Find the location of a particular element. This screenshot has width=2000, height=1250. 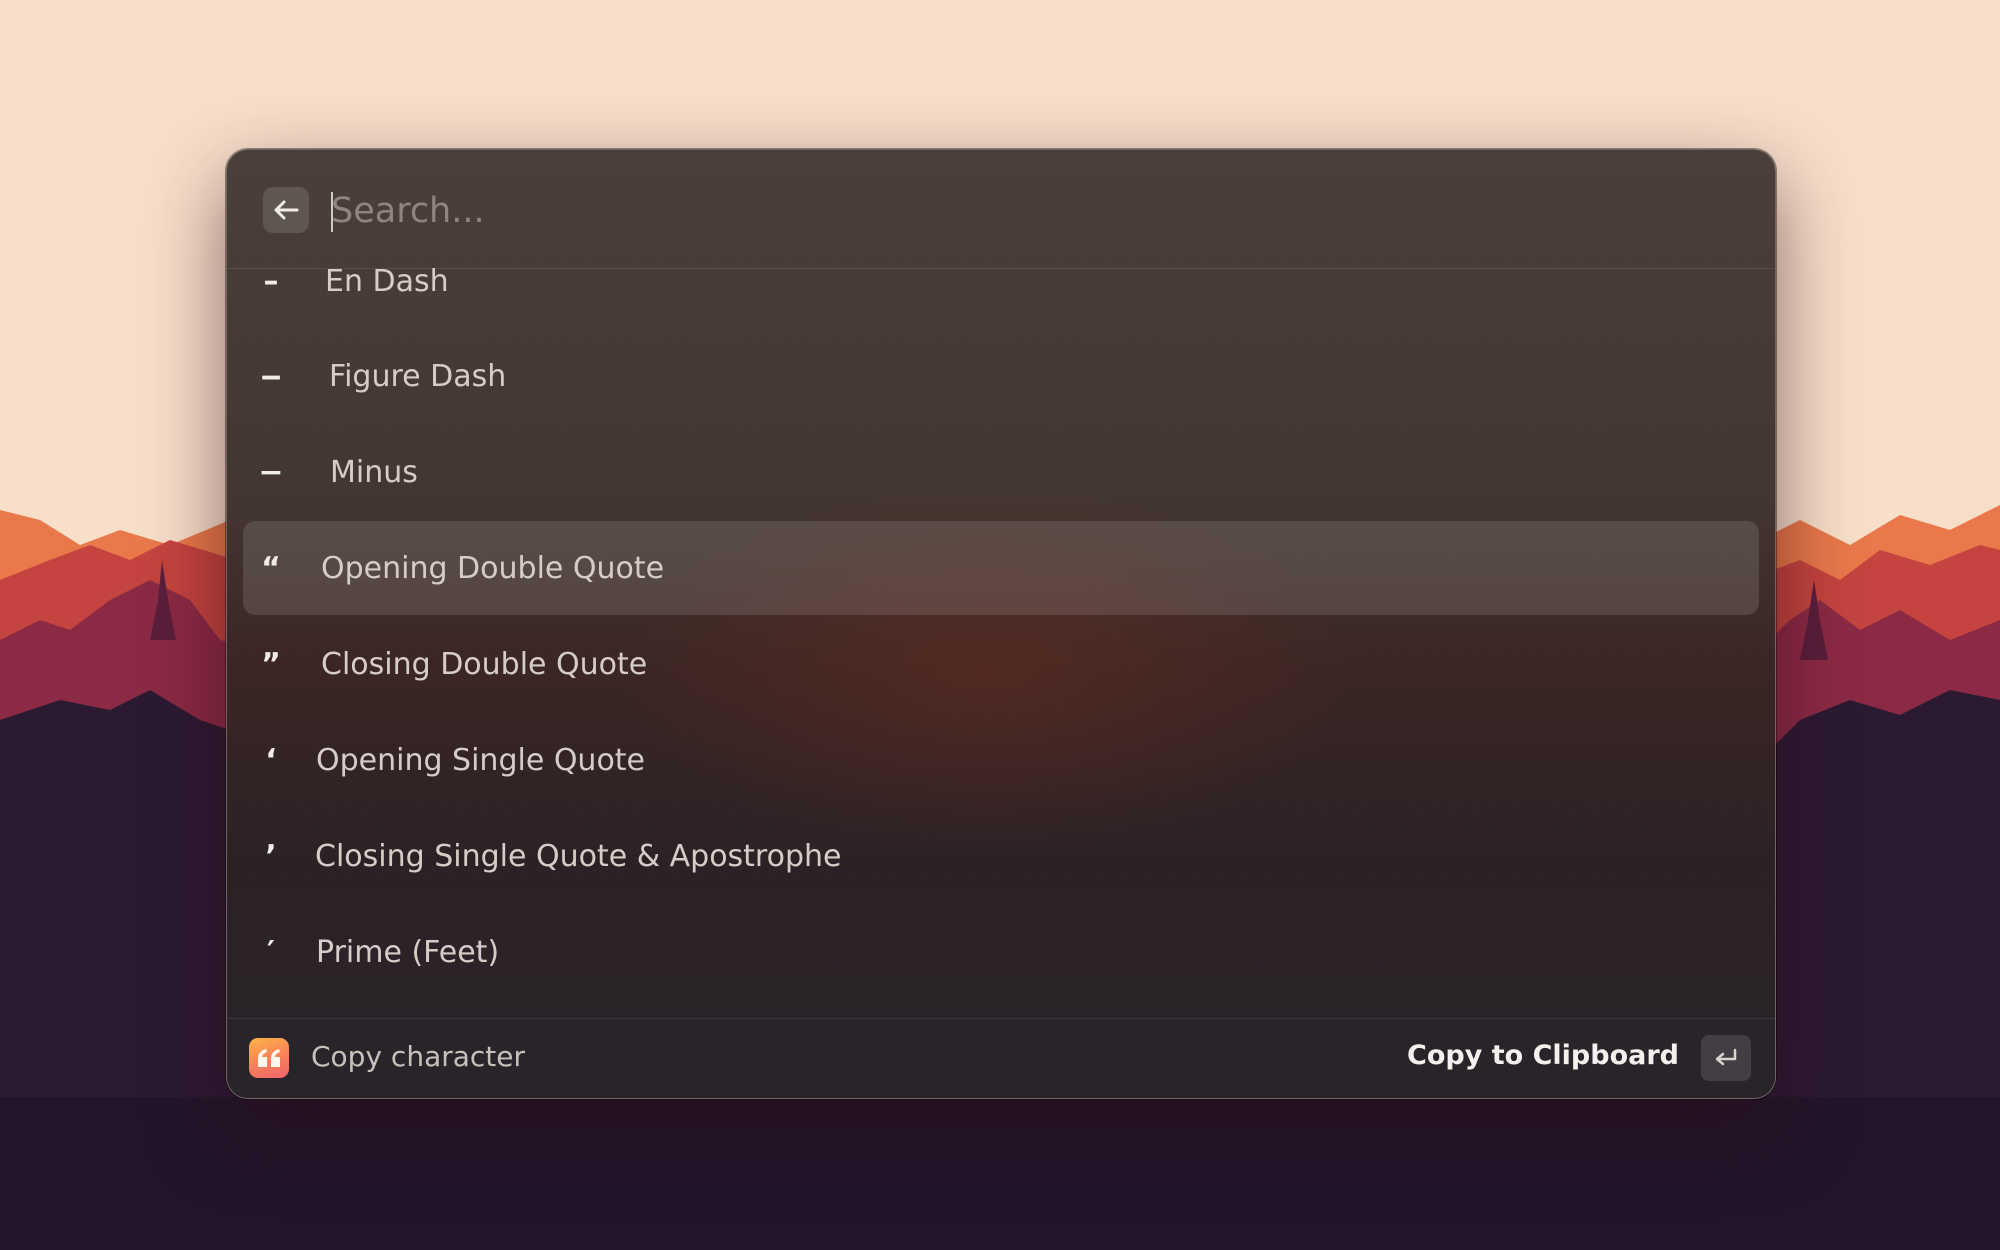

list-item: ‘ Opening Single Quote is located at coordinates (1001, 760).